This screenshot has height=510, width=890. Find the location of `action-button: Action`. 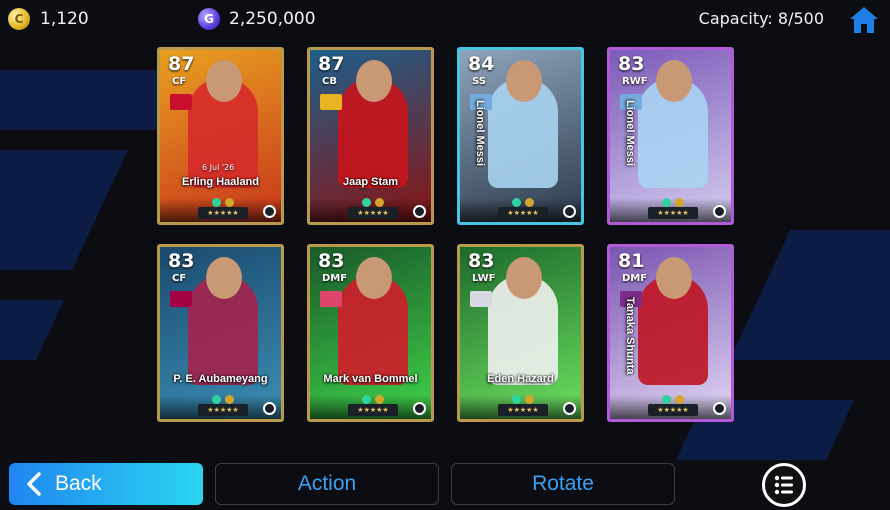

action-button: Action is located at coordinates (327, 484).